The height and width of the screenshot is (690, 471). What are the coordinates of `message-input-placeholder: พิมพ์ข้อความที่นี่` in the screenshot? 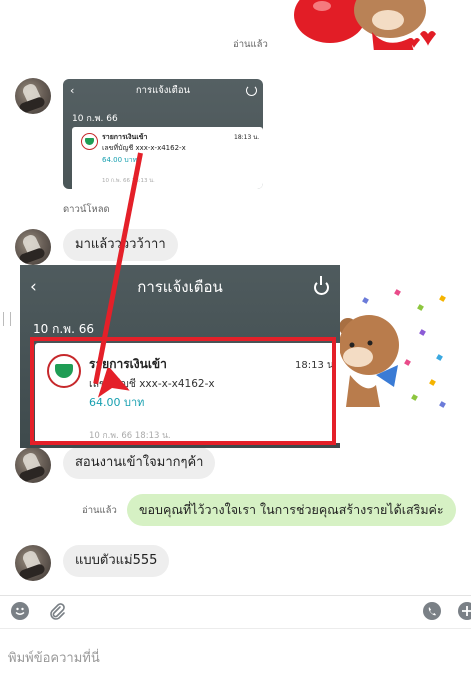 It's located at (54, 658).